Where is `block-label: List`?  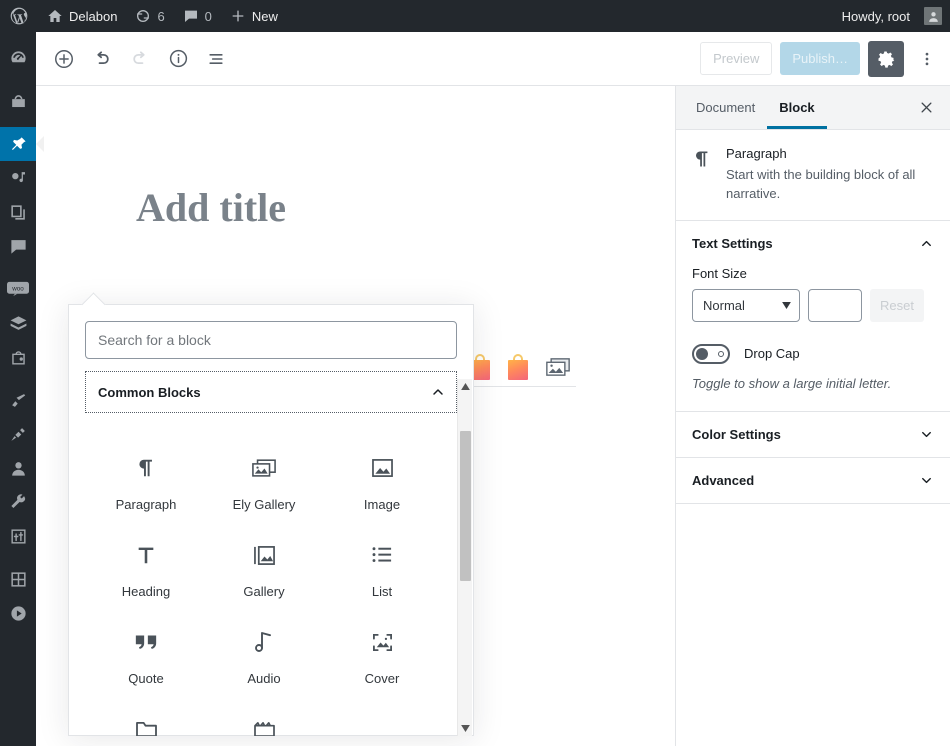 block-label: List is located at coordinates (382, 591).